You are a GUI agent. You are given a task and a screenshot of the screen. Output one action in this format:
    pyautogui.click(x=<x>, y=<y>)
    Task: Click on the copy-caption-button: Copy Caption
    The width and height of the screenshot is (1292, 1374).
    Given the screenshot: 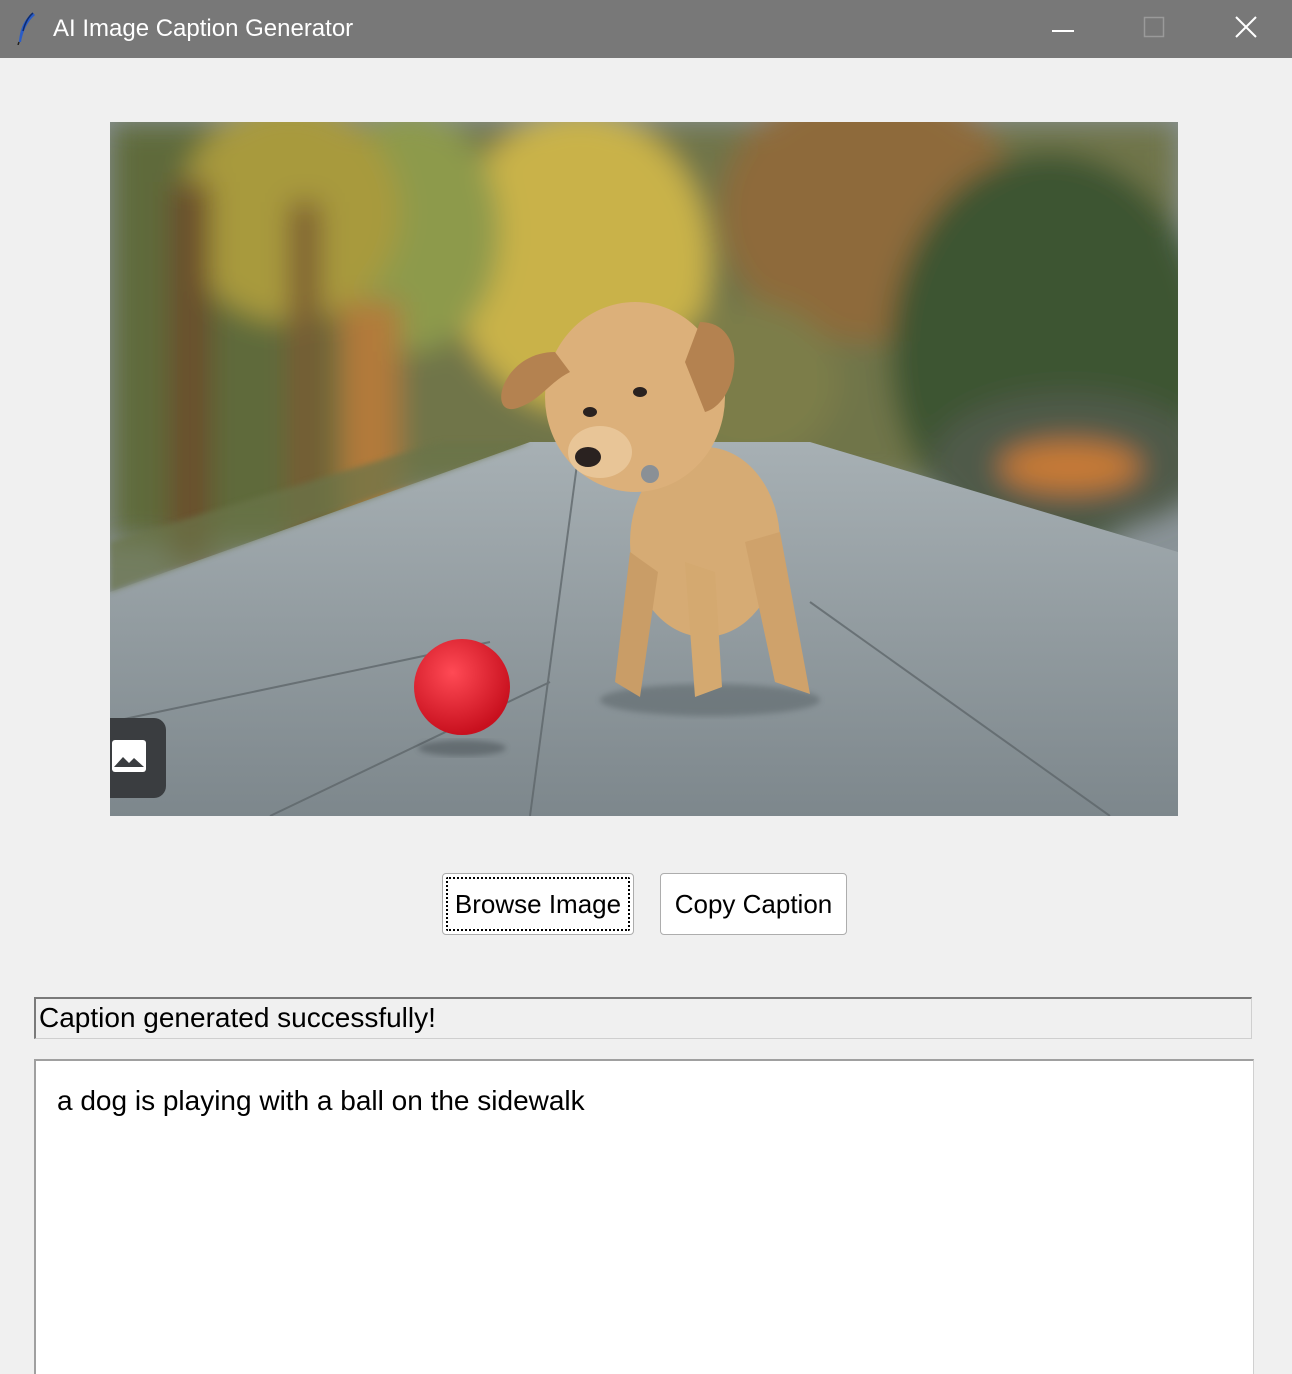 What is the action you would take?
    pyautogui.click(x=753, y=904)
    